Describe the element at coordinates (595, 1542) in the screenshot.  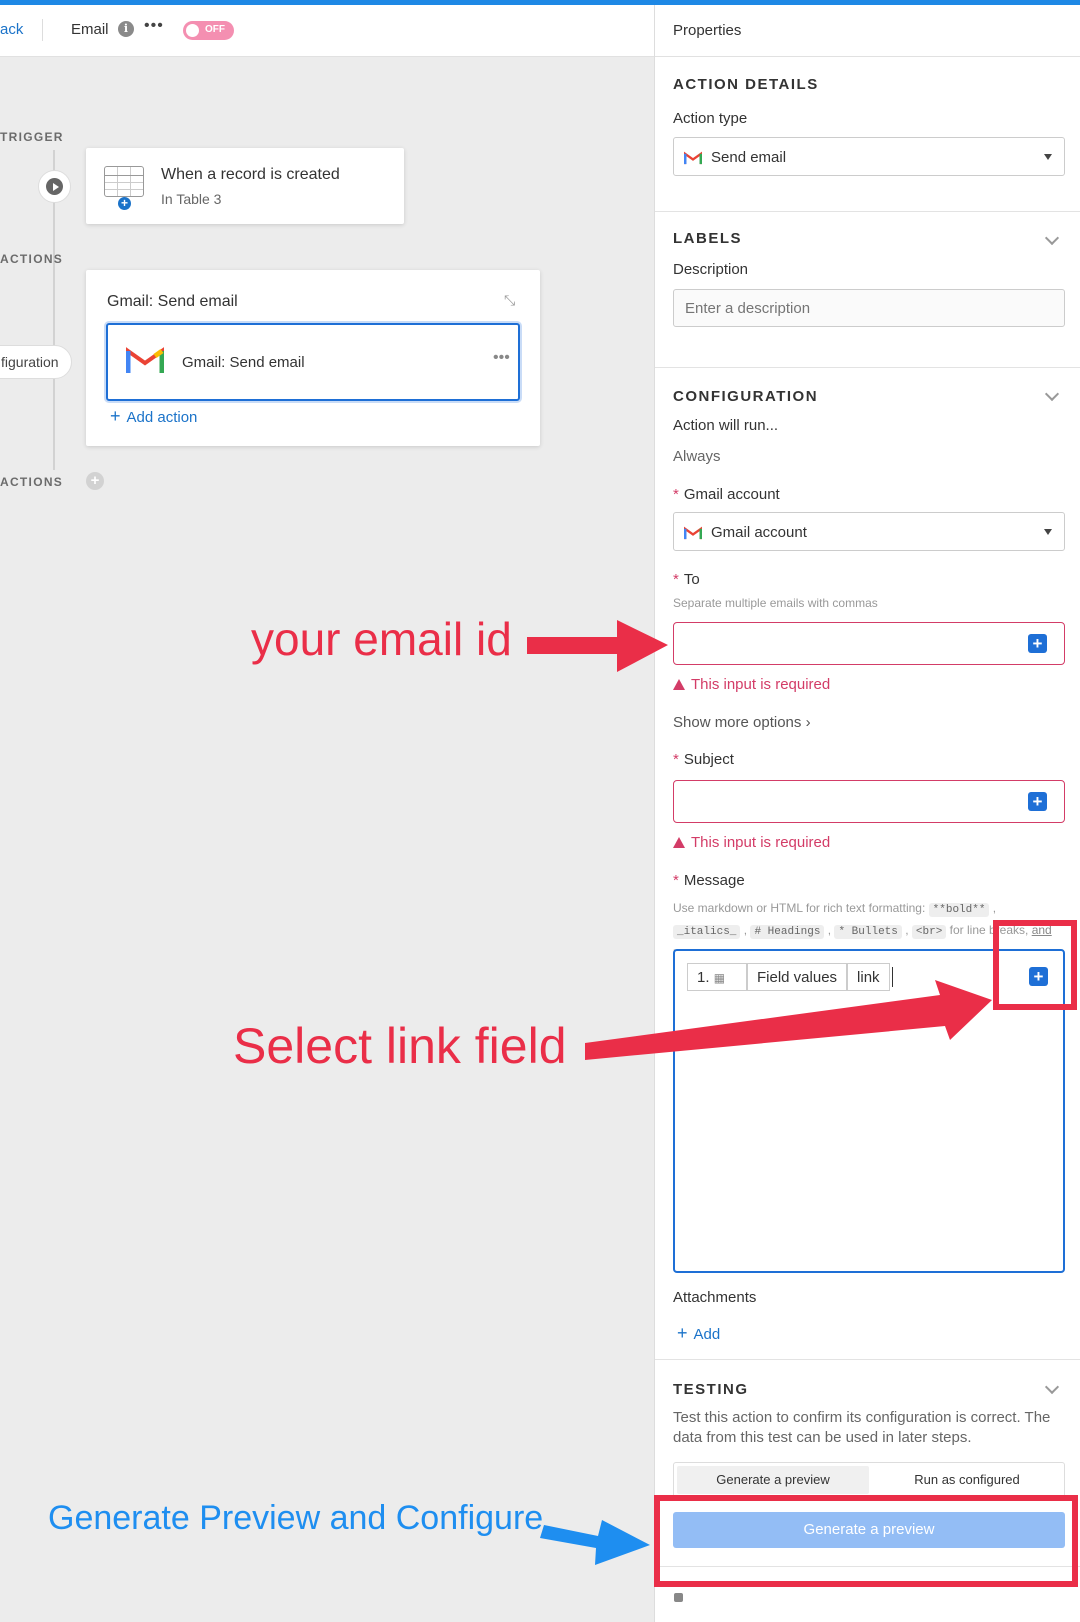
I see `arrow-to-generate` at that location.